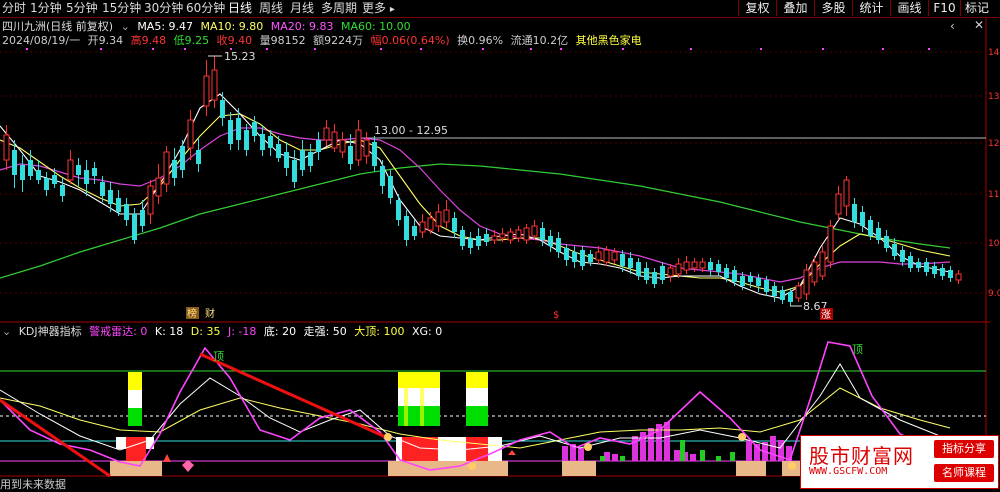 The height and width of the screenshot is (492, 1000). I want to click on event-marker: 涨, so click(826, 315).